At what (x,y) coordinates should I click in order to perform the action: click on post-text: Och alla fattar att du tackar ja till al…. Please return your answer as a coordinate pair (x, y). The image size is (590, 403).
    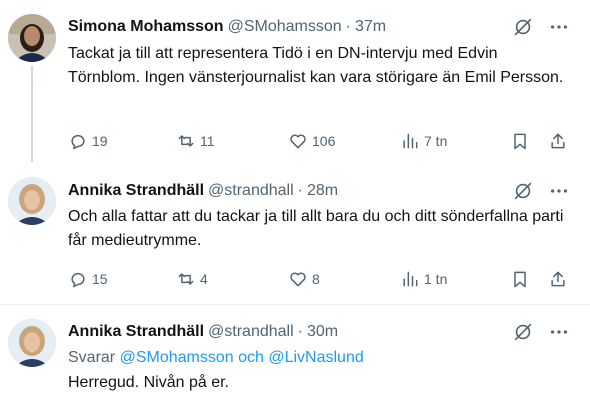
    Looking at the image, I should click on (316, 228).